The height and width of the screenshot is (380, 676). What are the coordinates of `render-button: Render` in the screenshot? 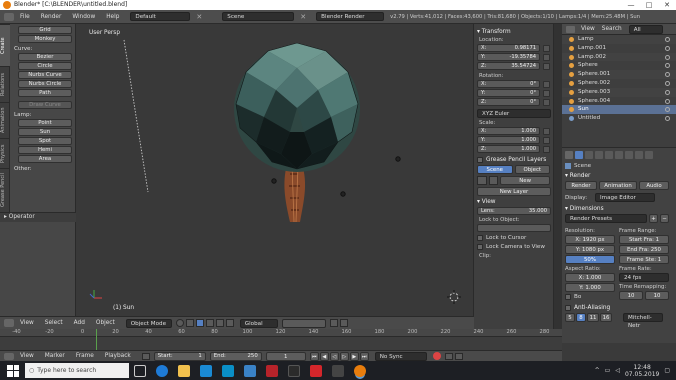 It's located at (581, 185).